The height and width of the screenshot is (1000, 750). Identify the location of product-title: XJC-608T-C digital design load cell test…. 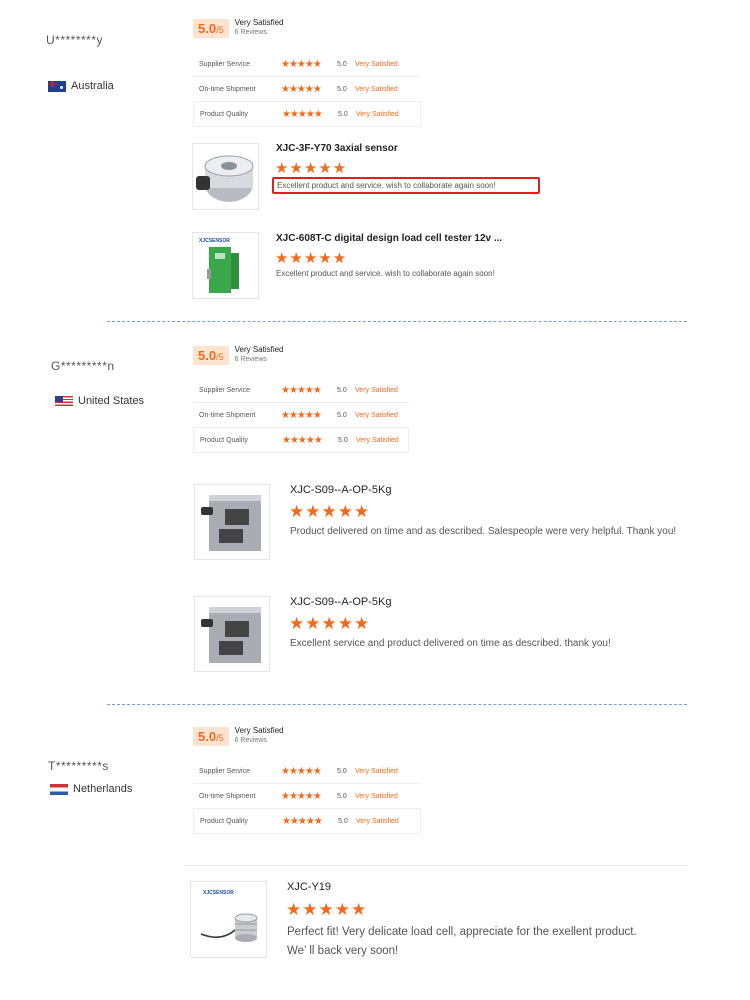
(389, 238).